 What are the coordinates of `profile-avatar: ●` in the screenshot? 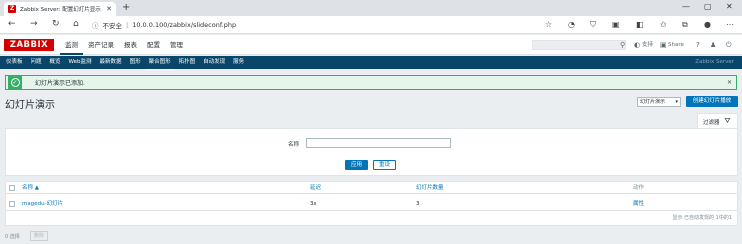 It's located at (707, 24).